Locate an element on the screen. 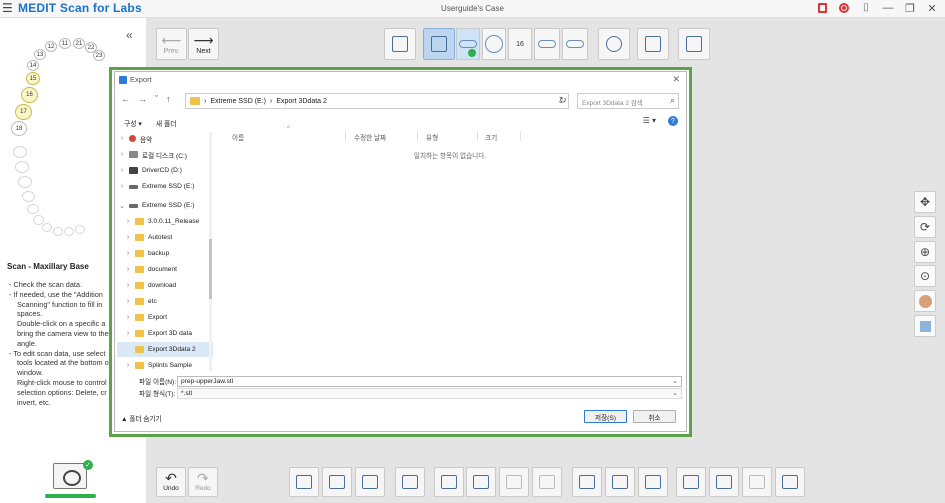 This screenshot has width=945, height=503. minimize-icon: — is located at coordinates (888, 8).